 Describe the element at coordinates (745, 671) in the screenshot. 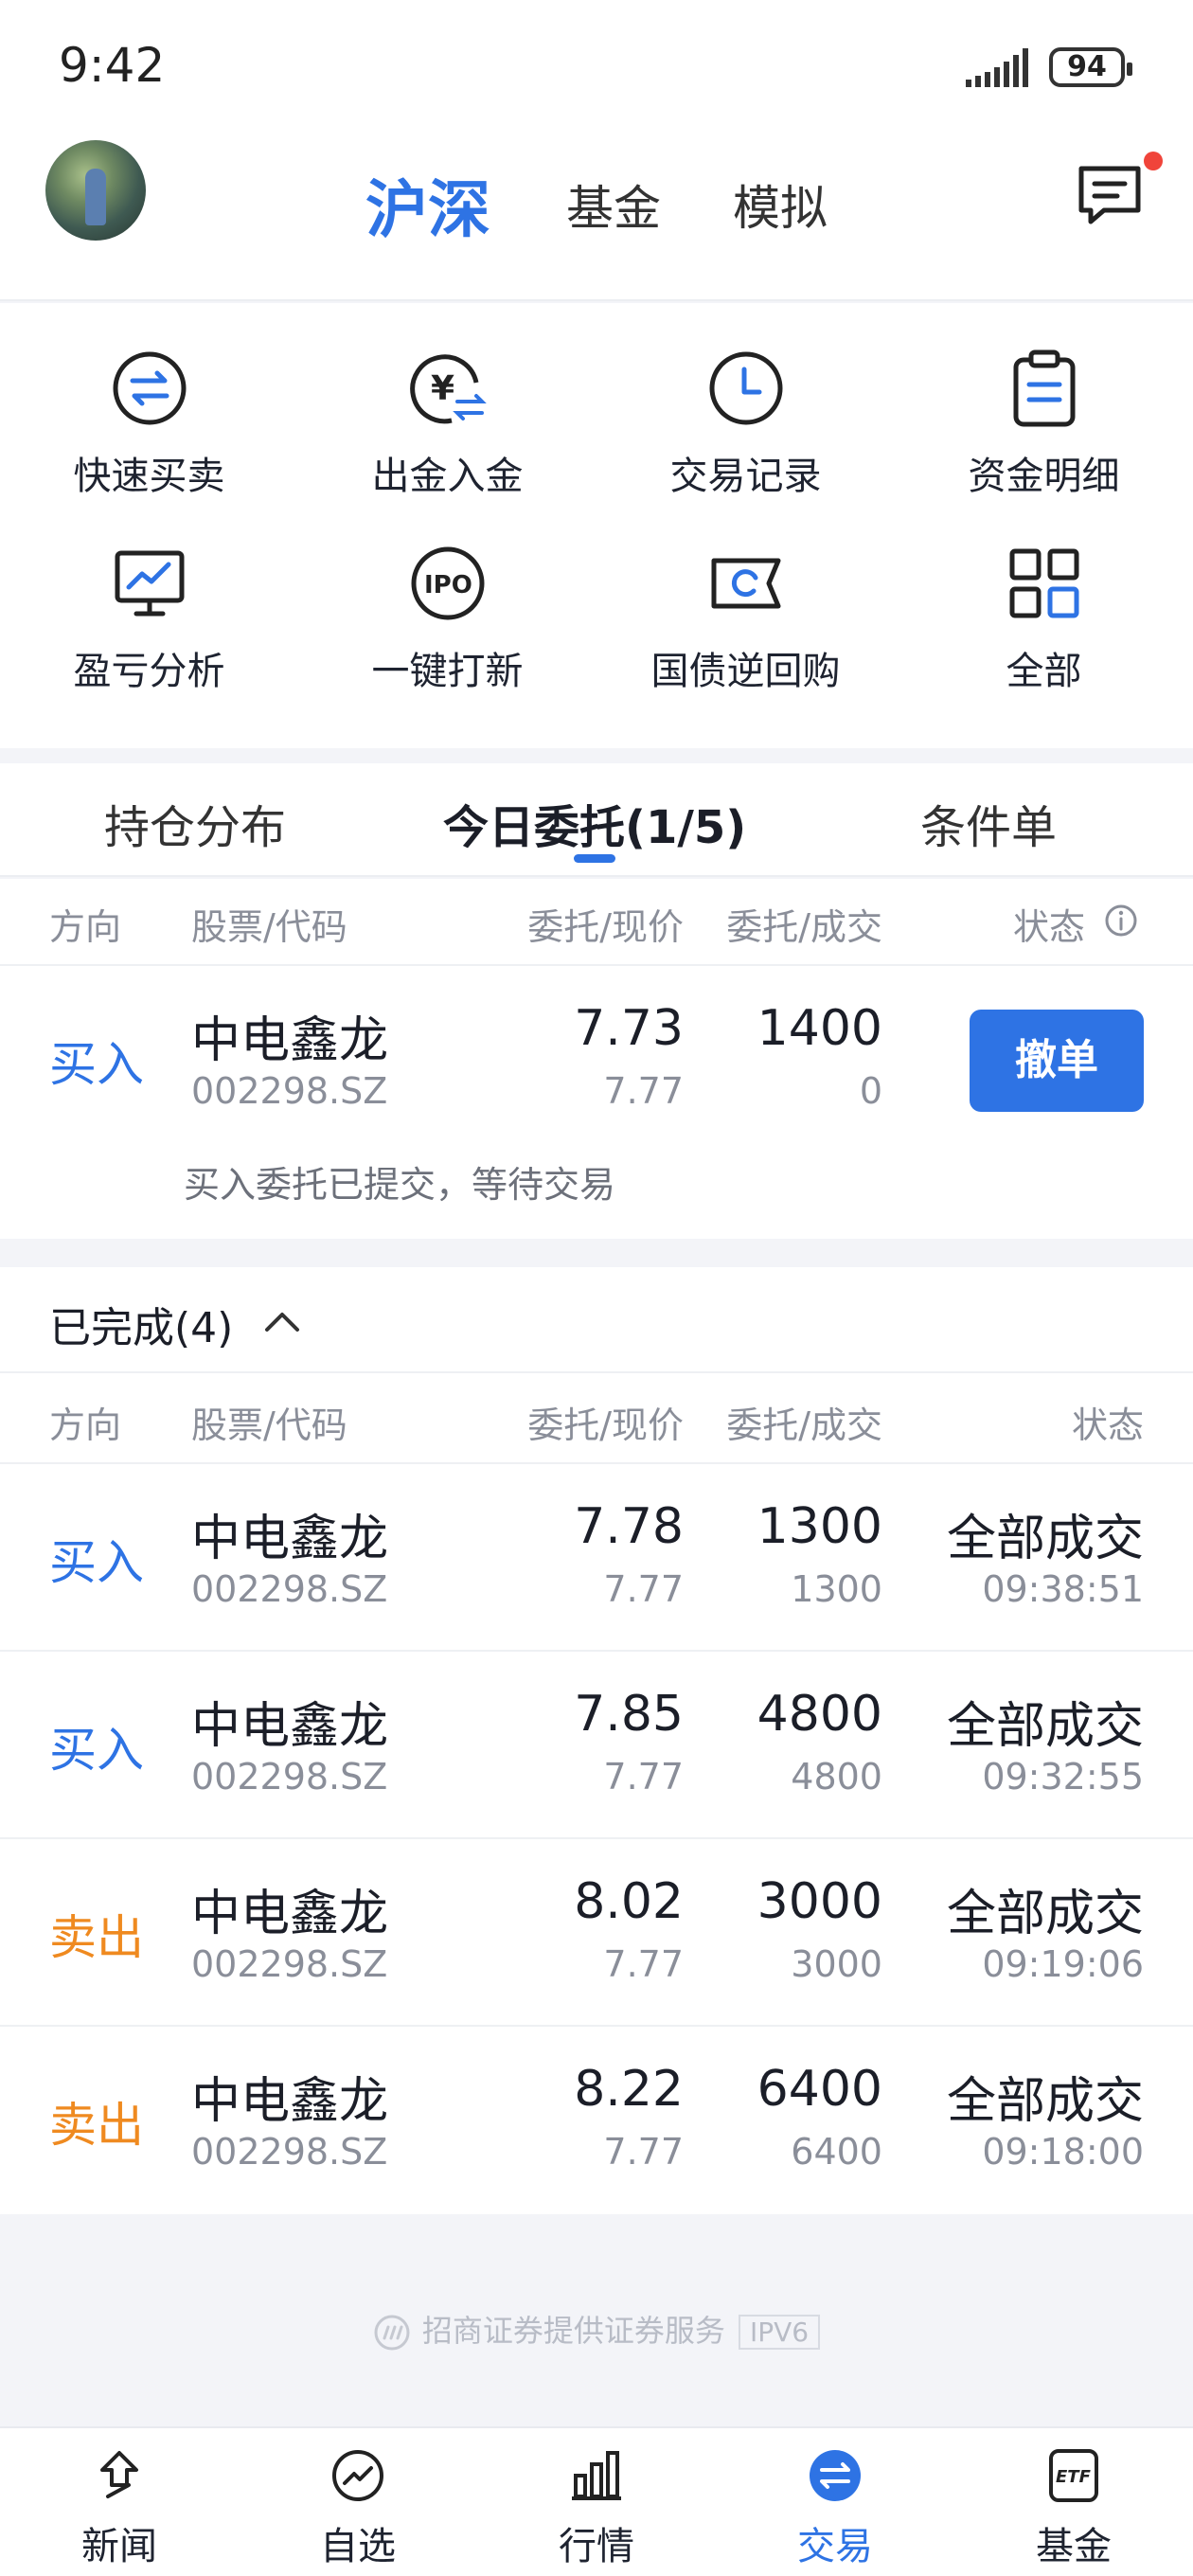

I see `quick-action-label: 国债逆回购` at that location.